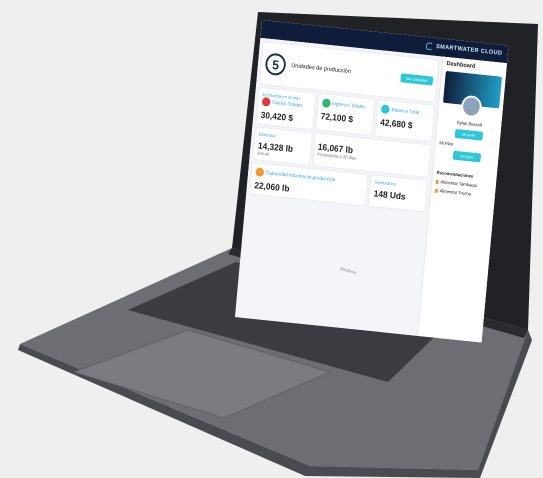 Image resolution: width=543 pixels, height=478 pixels. What do you see at coordinates (389, 195) in the screenshot?
I see `harvest-value: 148 Uds` at bounding box center [389, 195].